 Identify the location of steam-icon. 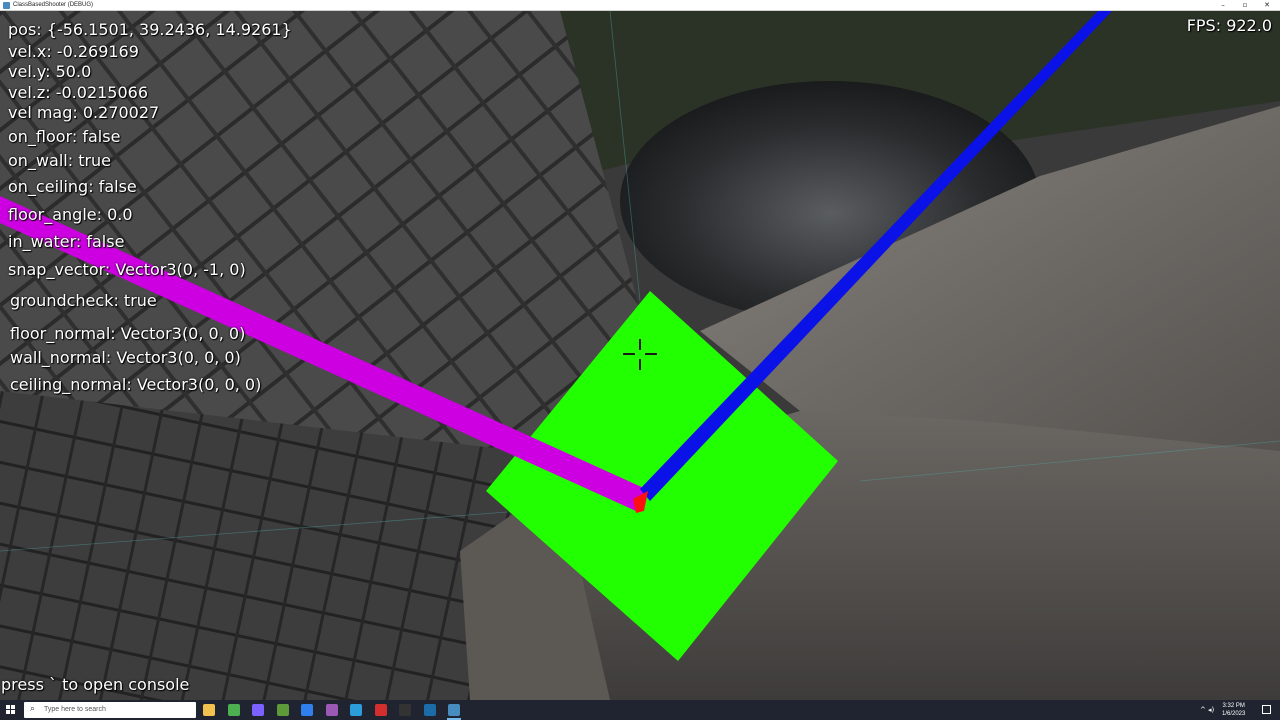
(429, 710).